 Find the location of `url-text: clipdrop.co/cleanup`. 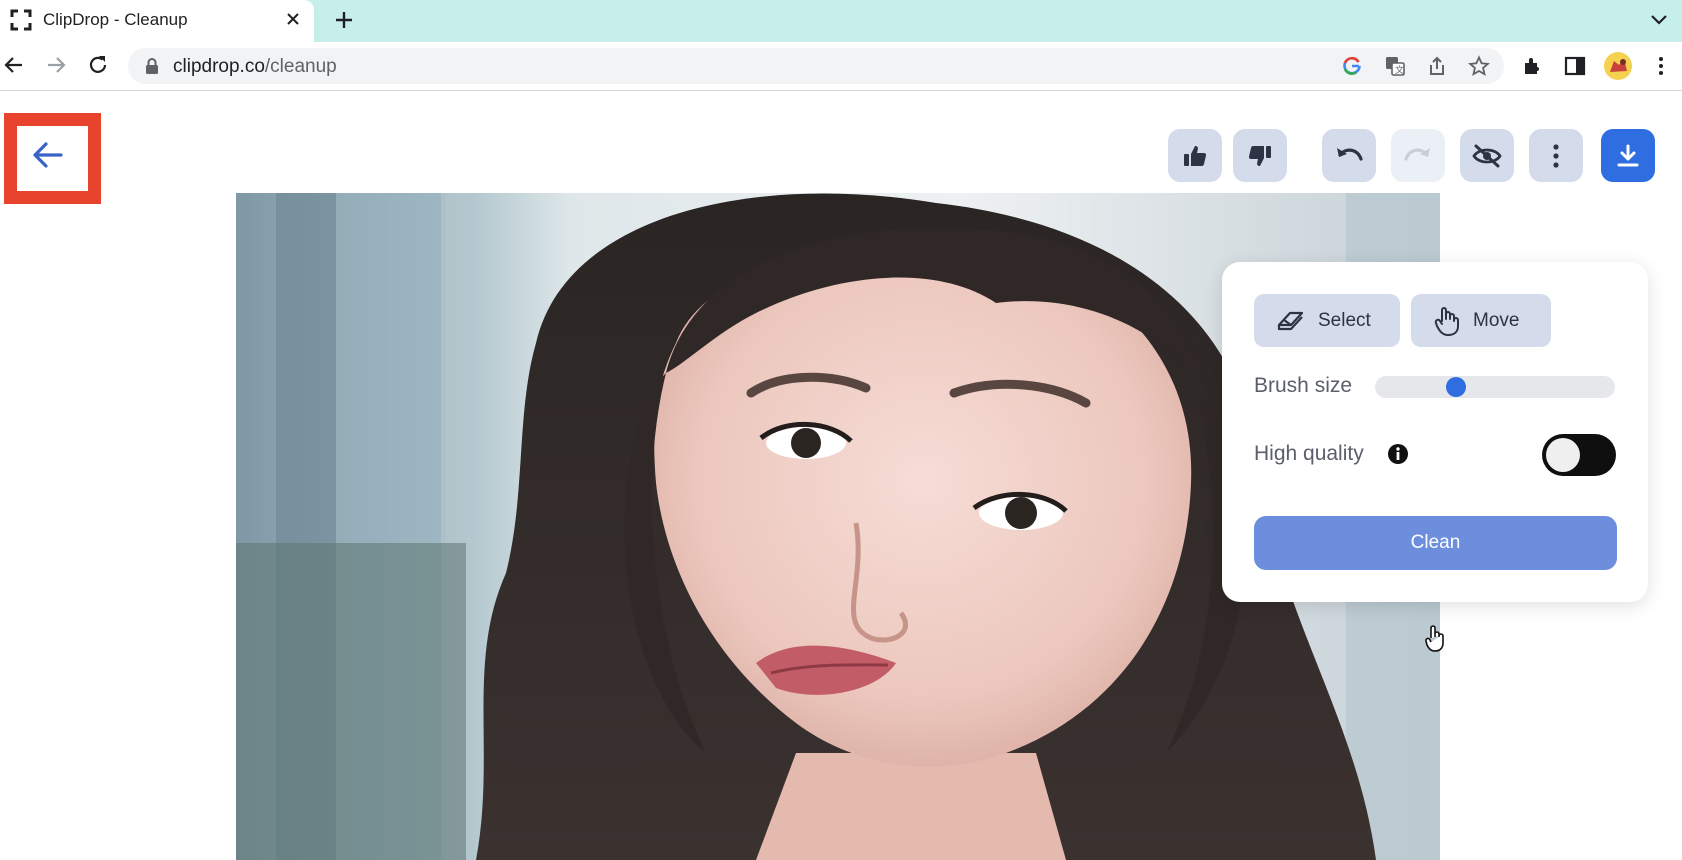

url-text: clipdrop.co/cleanup is located at coordinates (255, 67).